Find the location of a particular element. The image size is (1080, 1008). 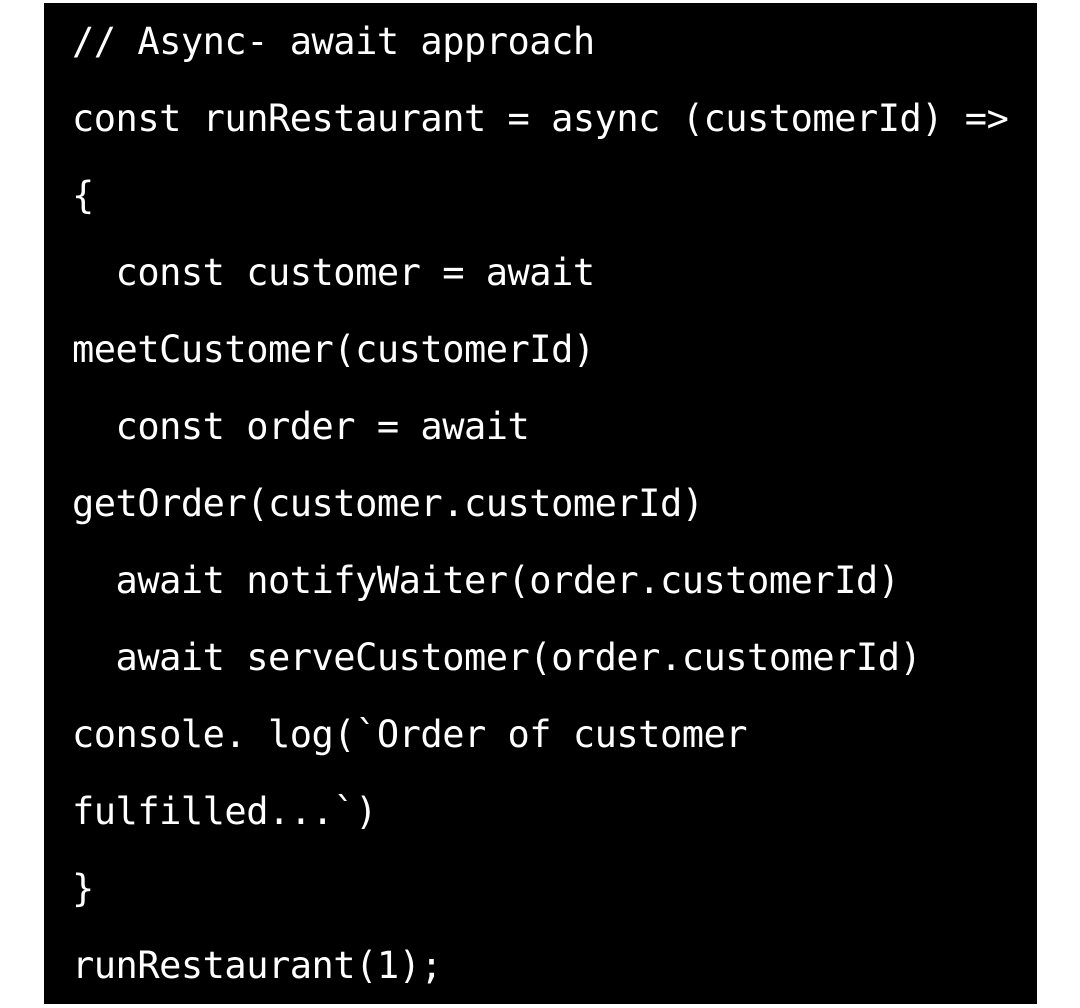

code-line-run-restaurant: runRestaurant(1); is located at coordinates (257, 965).